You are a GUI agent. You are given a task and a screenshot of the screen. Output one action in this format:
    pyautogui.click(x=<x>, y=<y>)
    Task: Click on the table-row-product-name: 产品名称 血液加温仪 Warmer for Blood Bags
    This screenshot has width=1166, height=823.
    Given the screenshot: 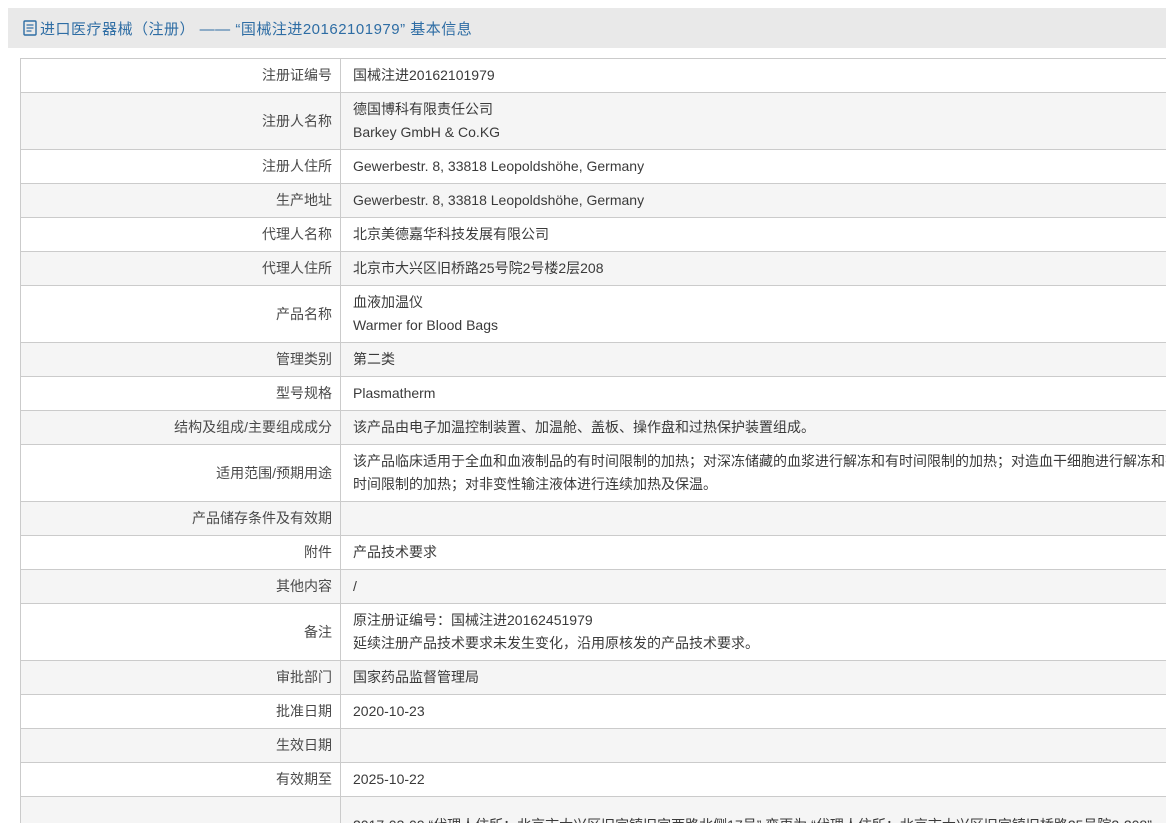 What is the action you would take?
    pyautogui.click(x=593, y=314)
    